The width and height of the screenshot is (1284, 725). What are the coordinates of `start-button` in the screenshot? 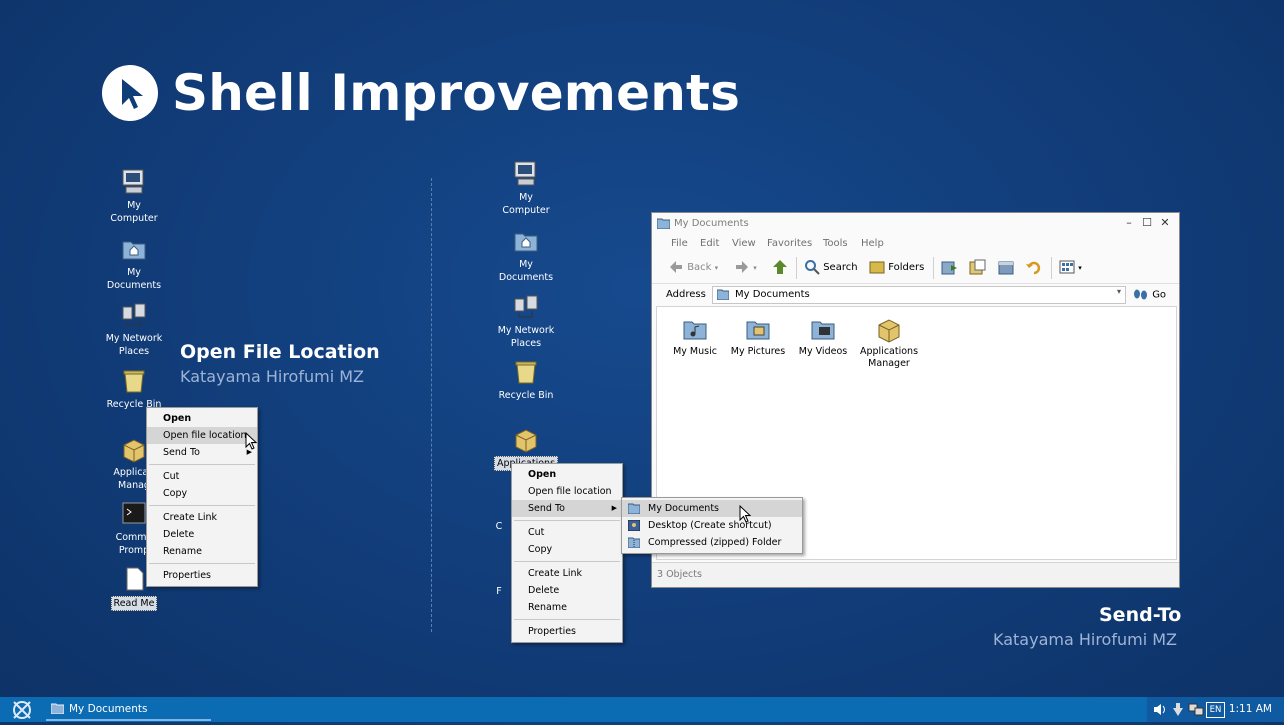 It's located at (22, 710).